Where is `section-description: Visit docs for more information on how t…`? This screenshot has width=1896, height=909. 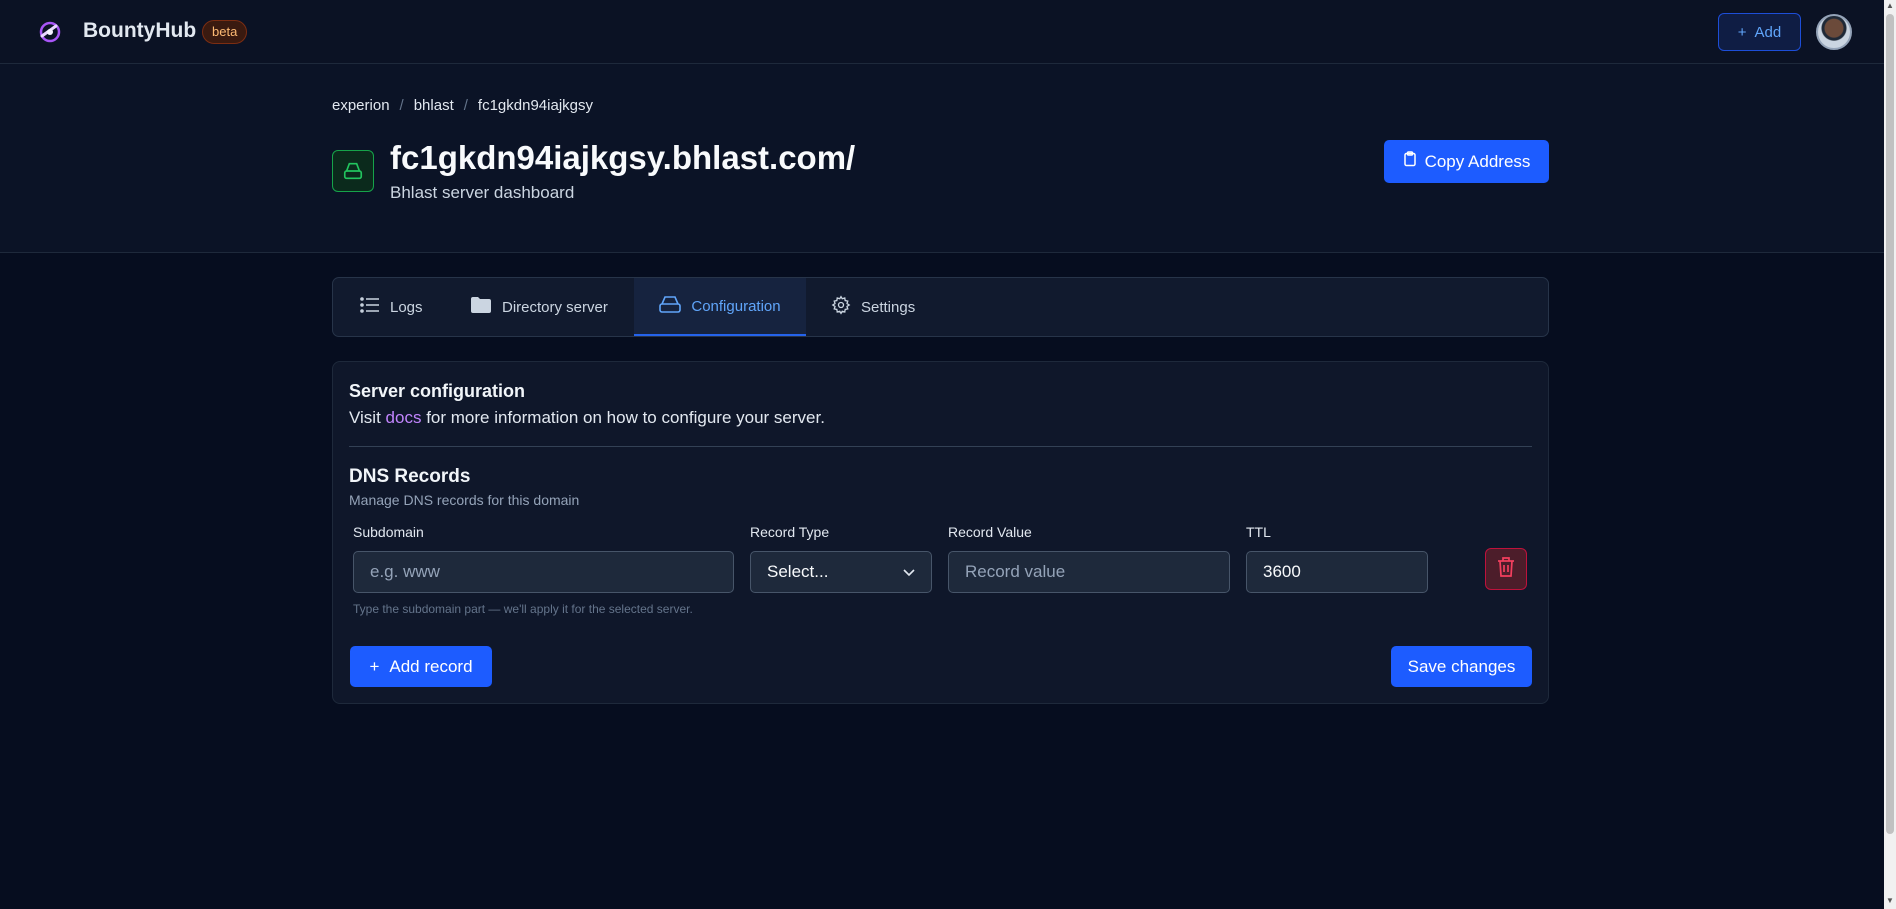
section-description: Visit docs for more information on how t… is located at coordinates (587, 418).